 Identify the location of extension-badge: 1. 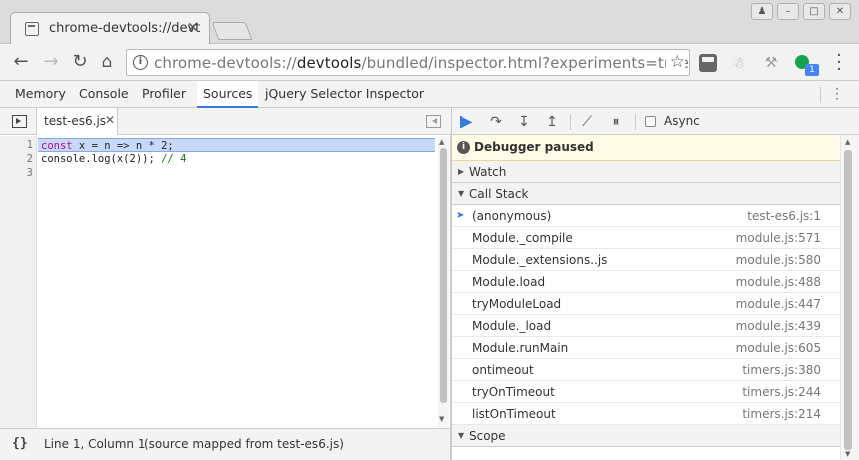
(812, 70).